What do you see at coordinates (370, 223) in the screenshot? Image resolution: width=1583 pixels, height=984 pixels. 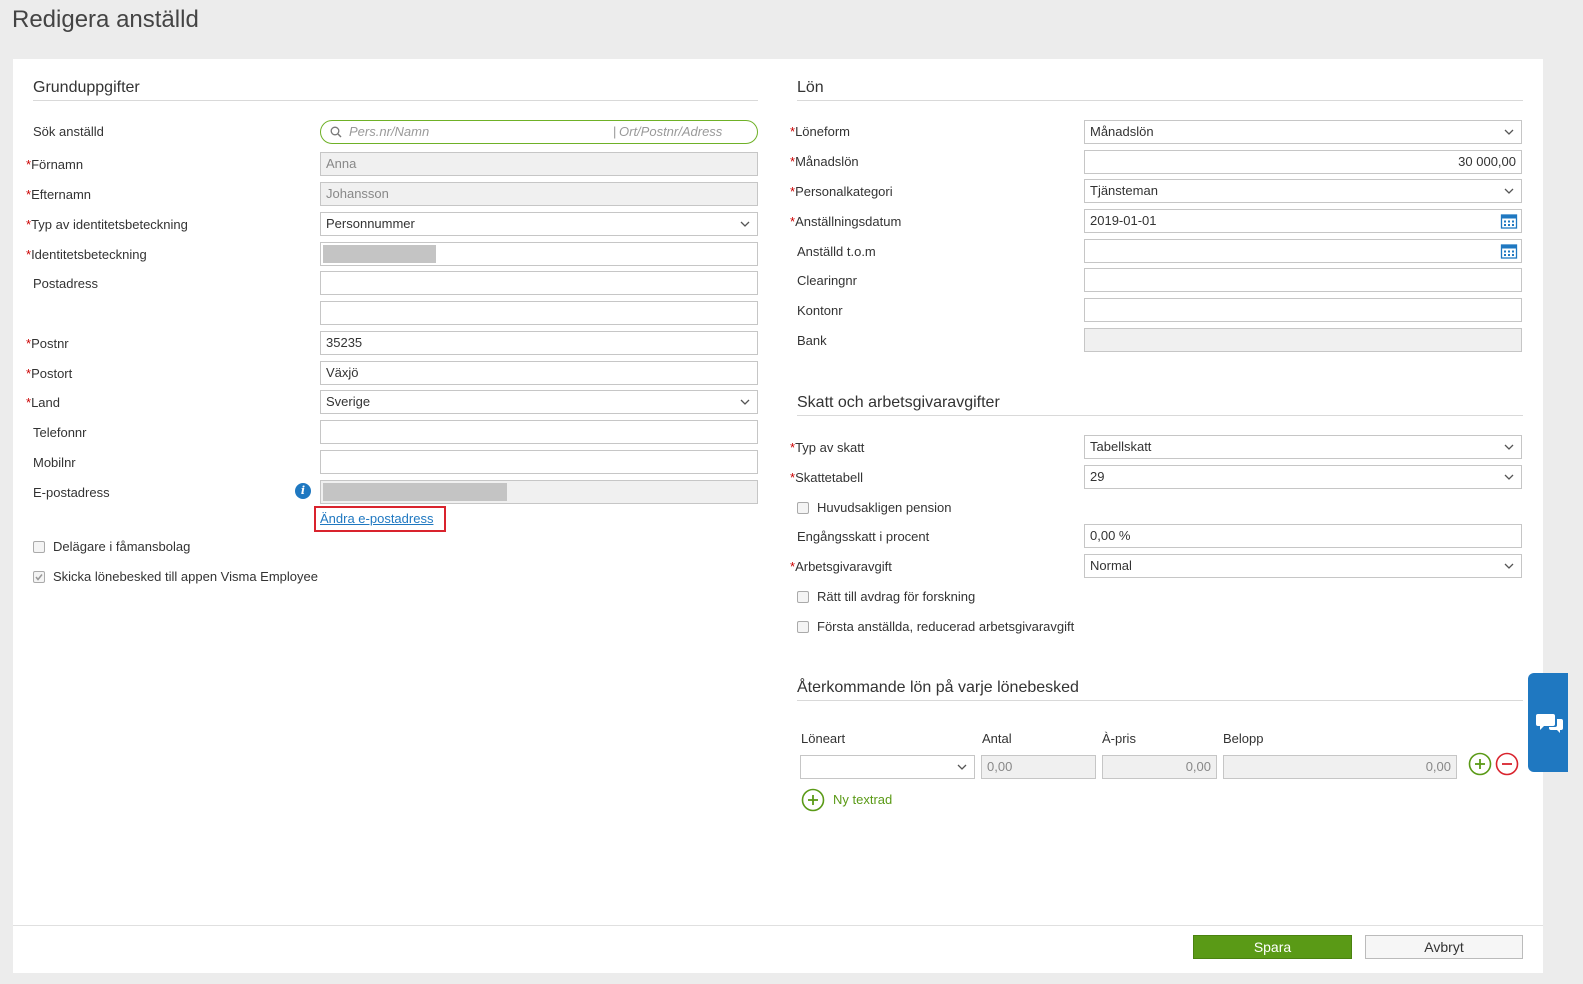 I see `idtyp-value: Personnummer` at bounding box center [370, 223].